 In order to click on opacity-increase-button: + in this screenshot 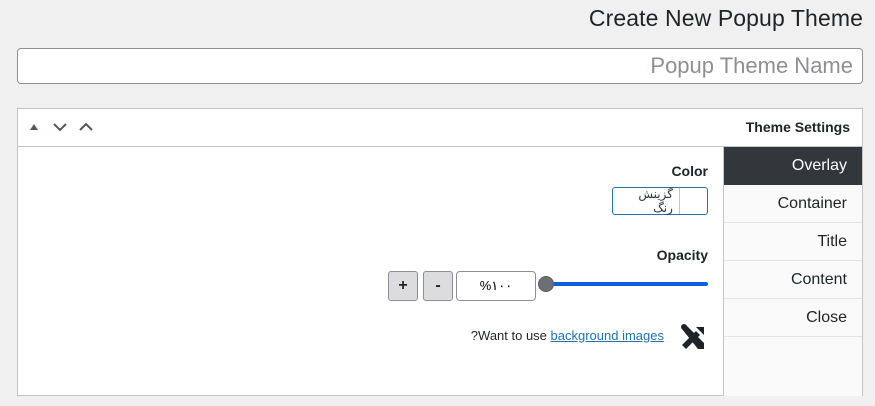, I will do `click(403, 286)`.